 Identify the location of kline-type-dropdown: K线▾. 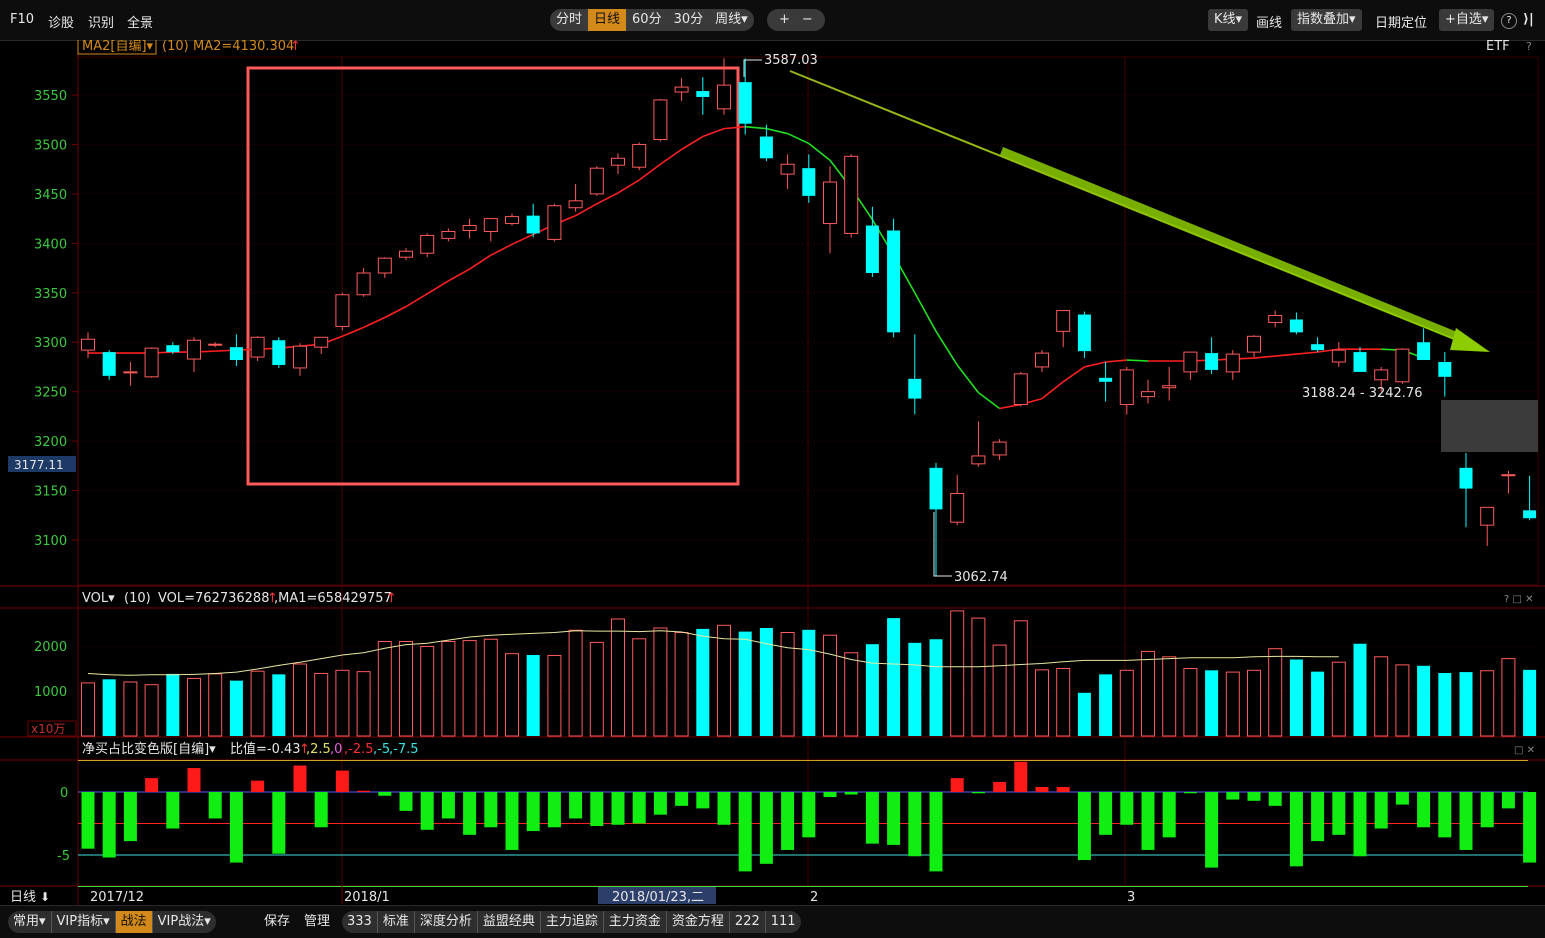
(1228, 20).